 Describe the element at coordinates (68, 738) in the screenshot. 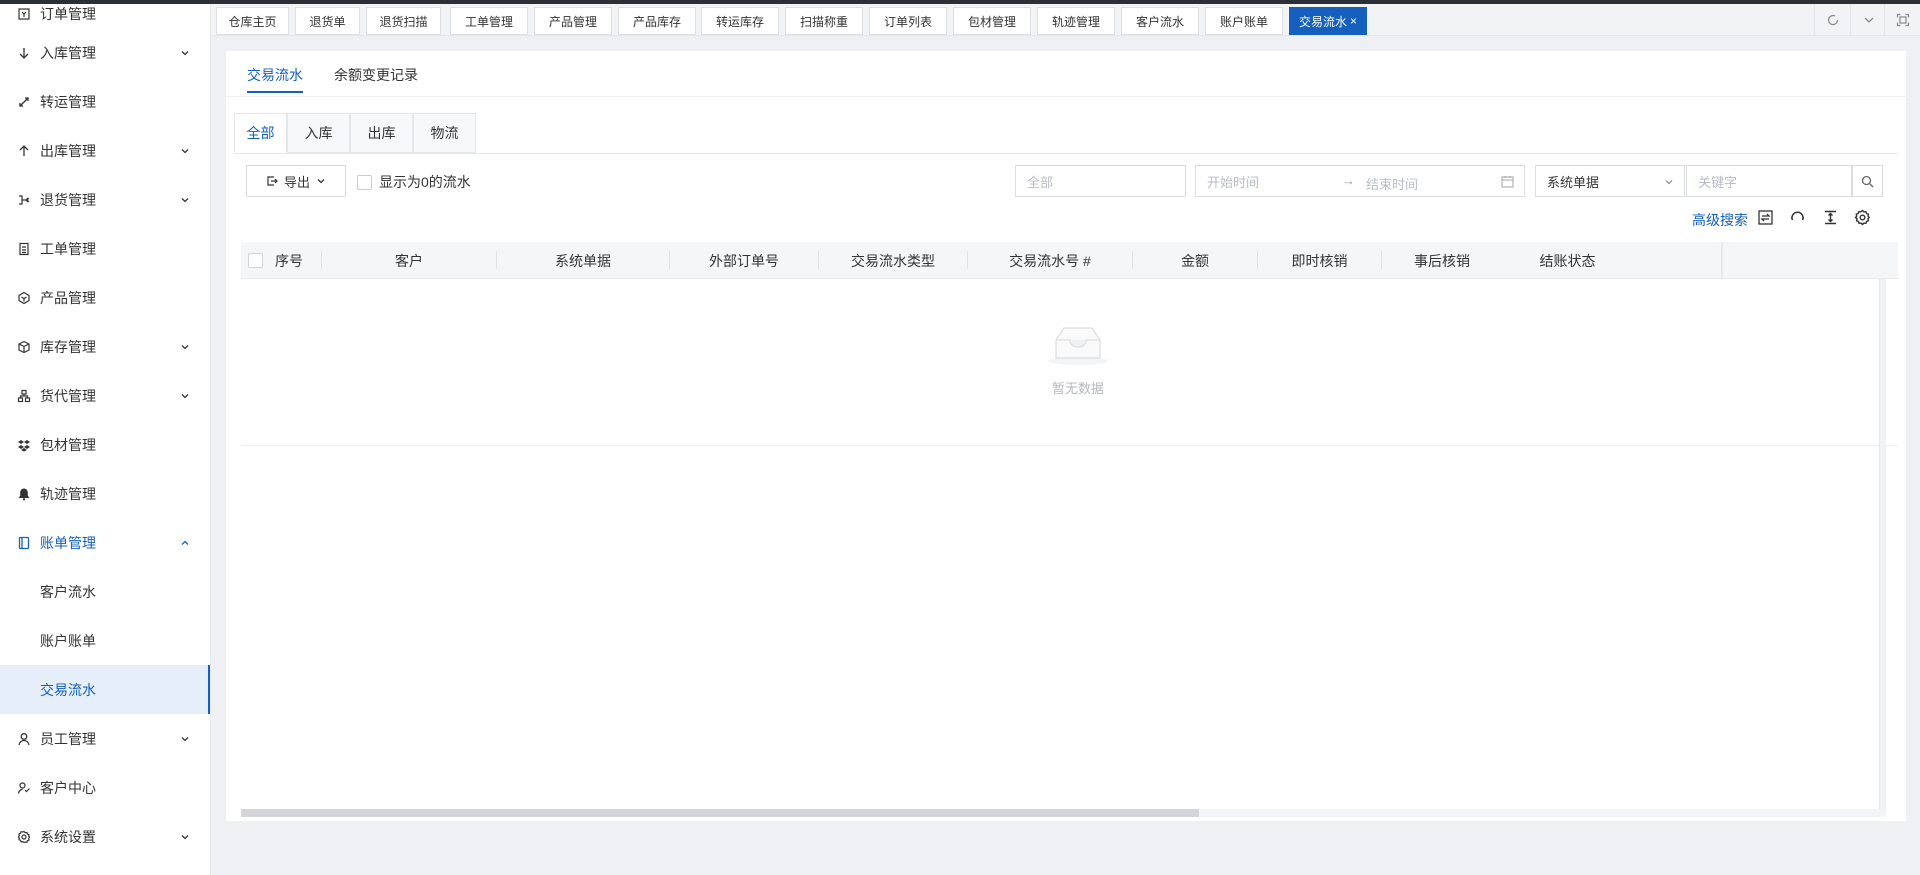

I see `sidebar-item-label: 员工管理` at that location.